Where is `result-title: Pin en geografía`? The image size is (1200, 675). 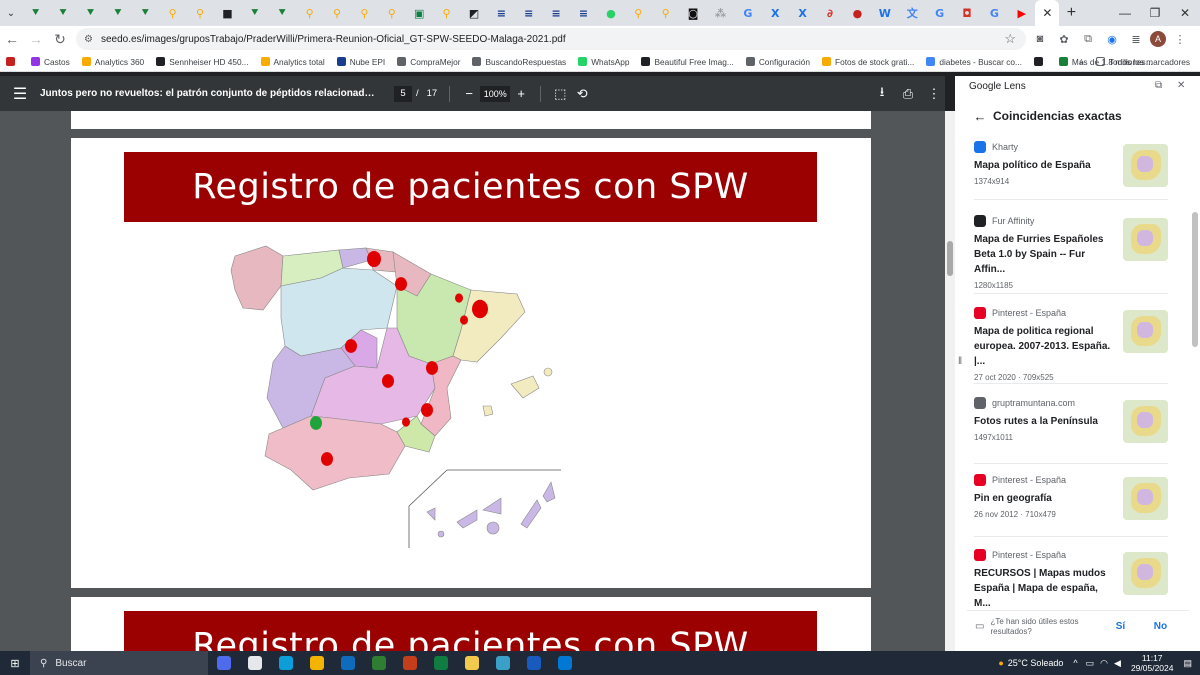 result-title: Pin en geografía is located at coordinates (1044, 498).